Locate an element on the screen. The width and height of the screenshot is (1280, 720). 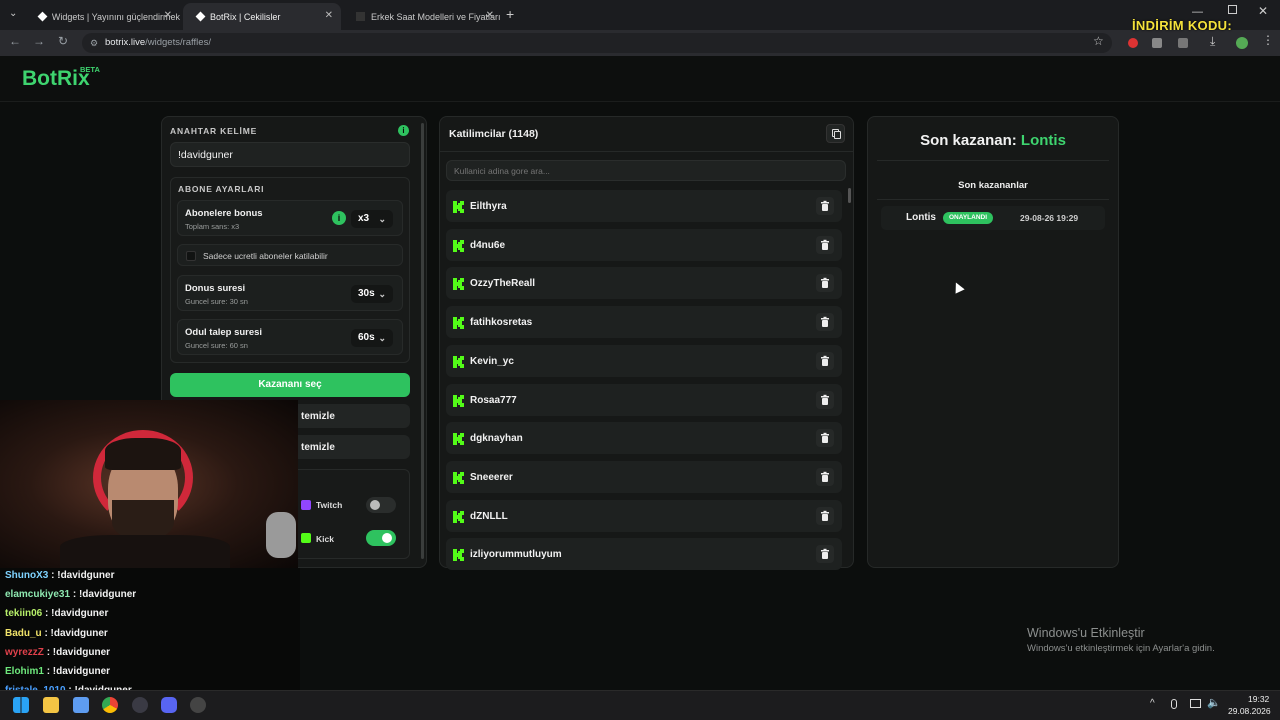
app-icon is located at coordinates (198, 705).